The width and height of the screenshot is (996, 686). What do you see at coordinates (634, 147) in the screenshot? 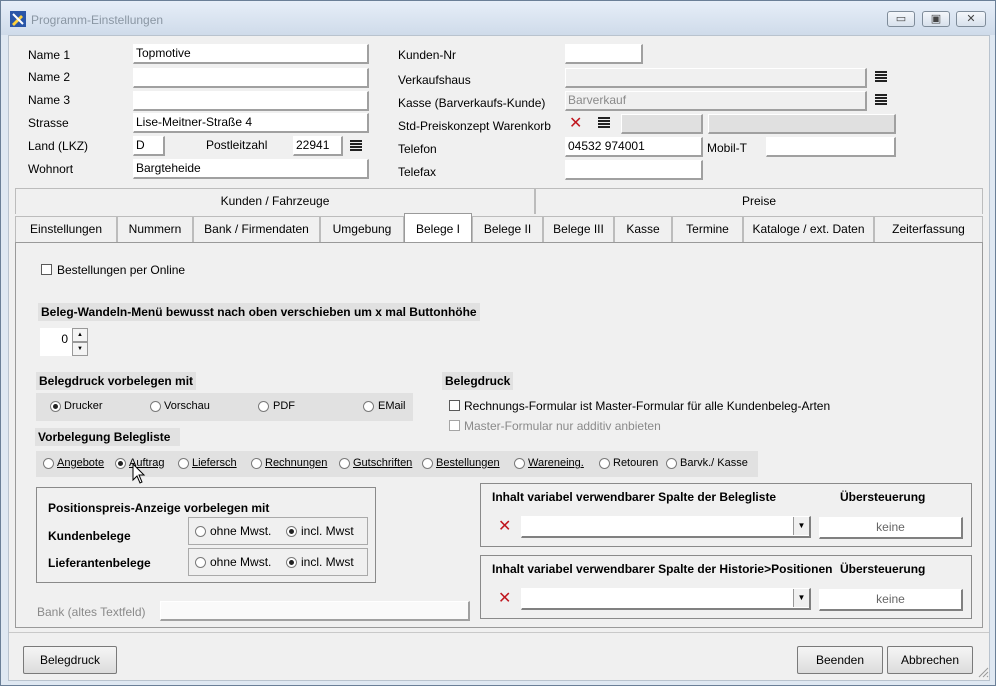
I see `telefon-input: 04532 974001` at bounding box center [634, 147].